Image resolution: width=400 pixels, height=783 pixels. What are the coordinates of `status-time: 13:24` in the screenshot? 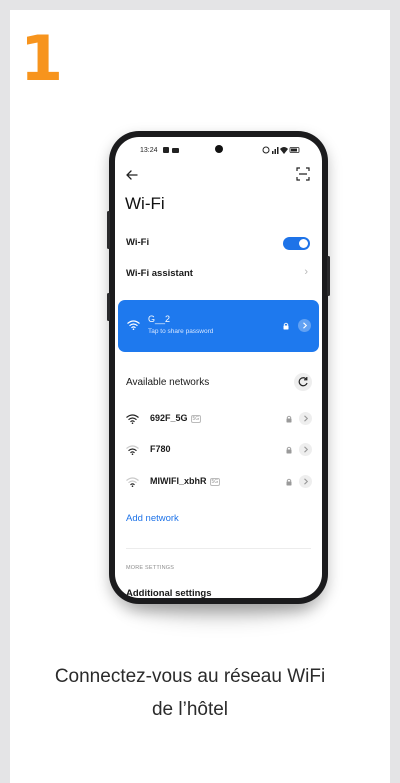 It's located at (149, 150).